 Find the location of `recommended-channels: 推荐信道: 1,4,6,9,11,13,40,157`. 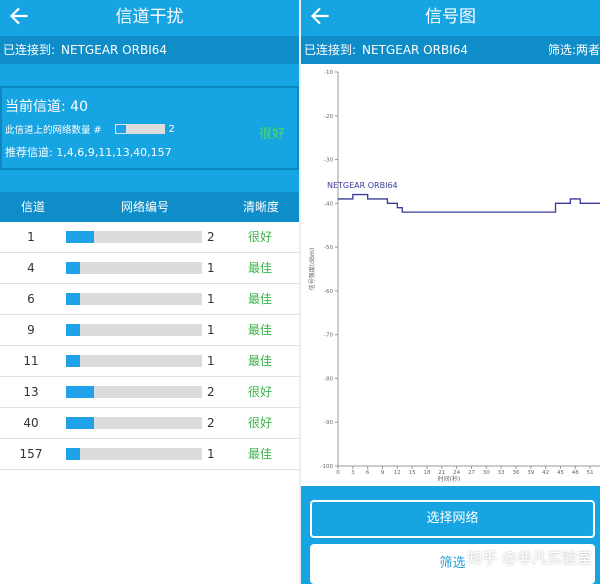

recommended-channels: 推荐信道: 1,4,6,9,11,13,40,157 is located at coordinates (88, 152).